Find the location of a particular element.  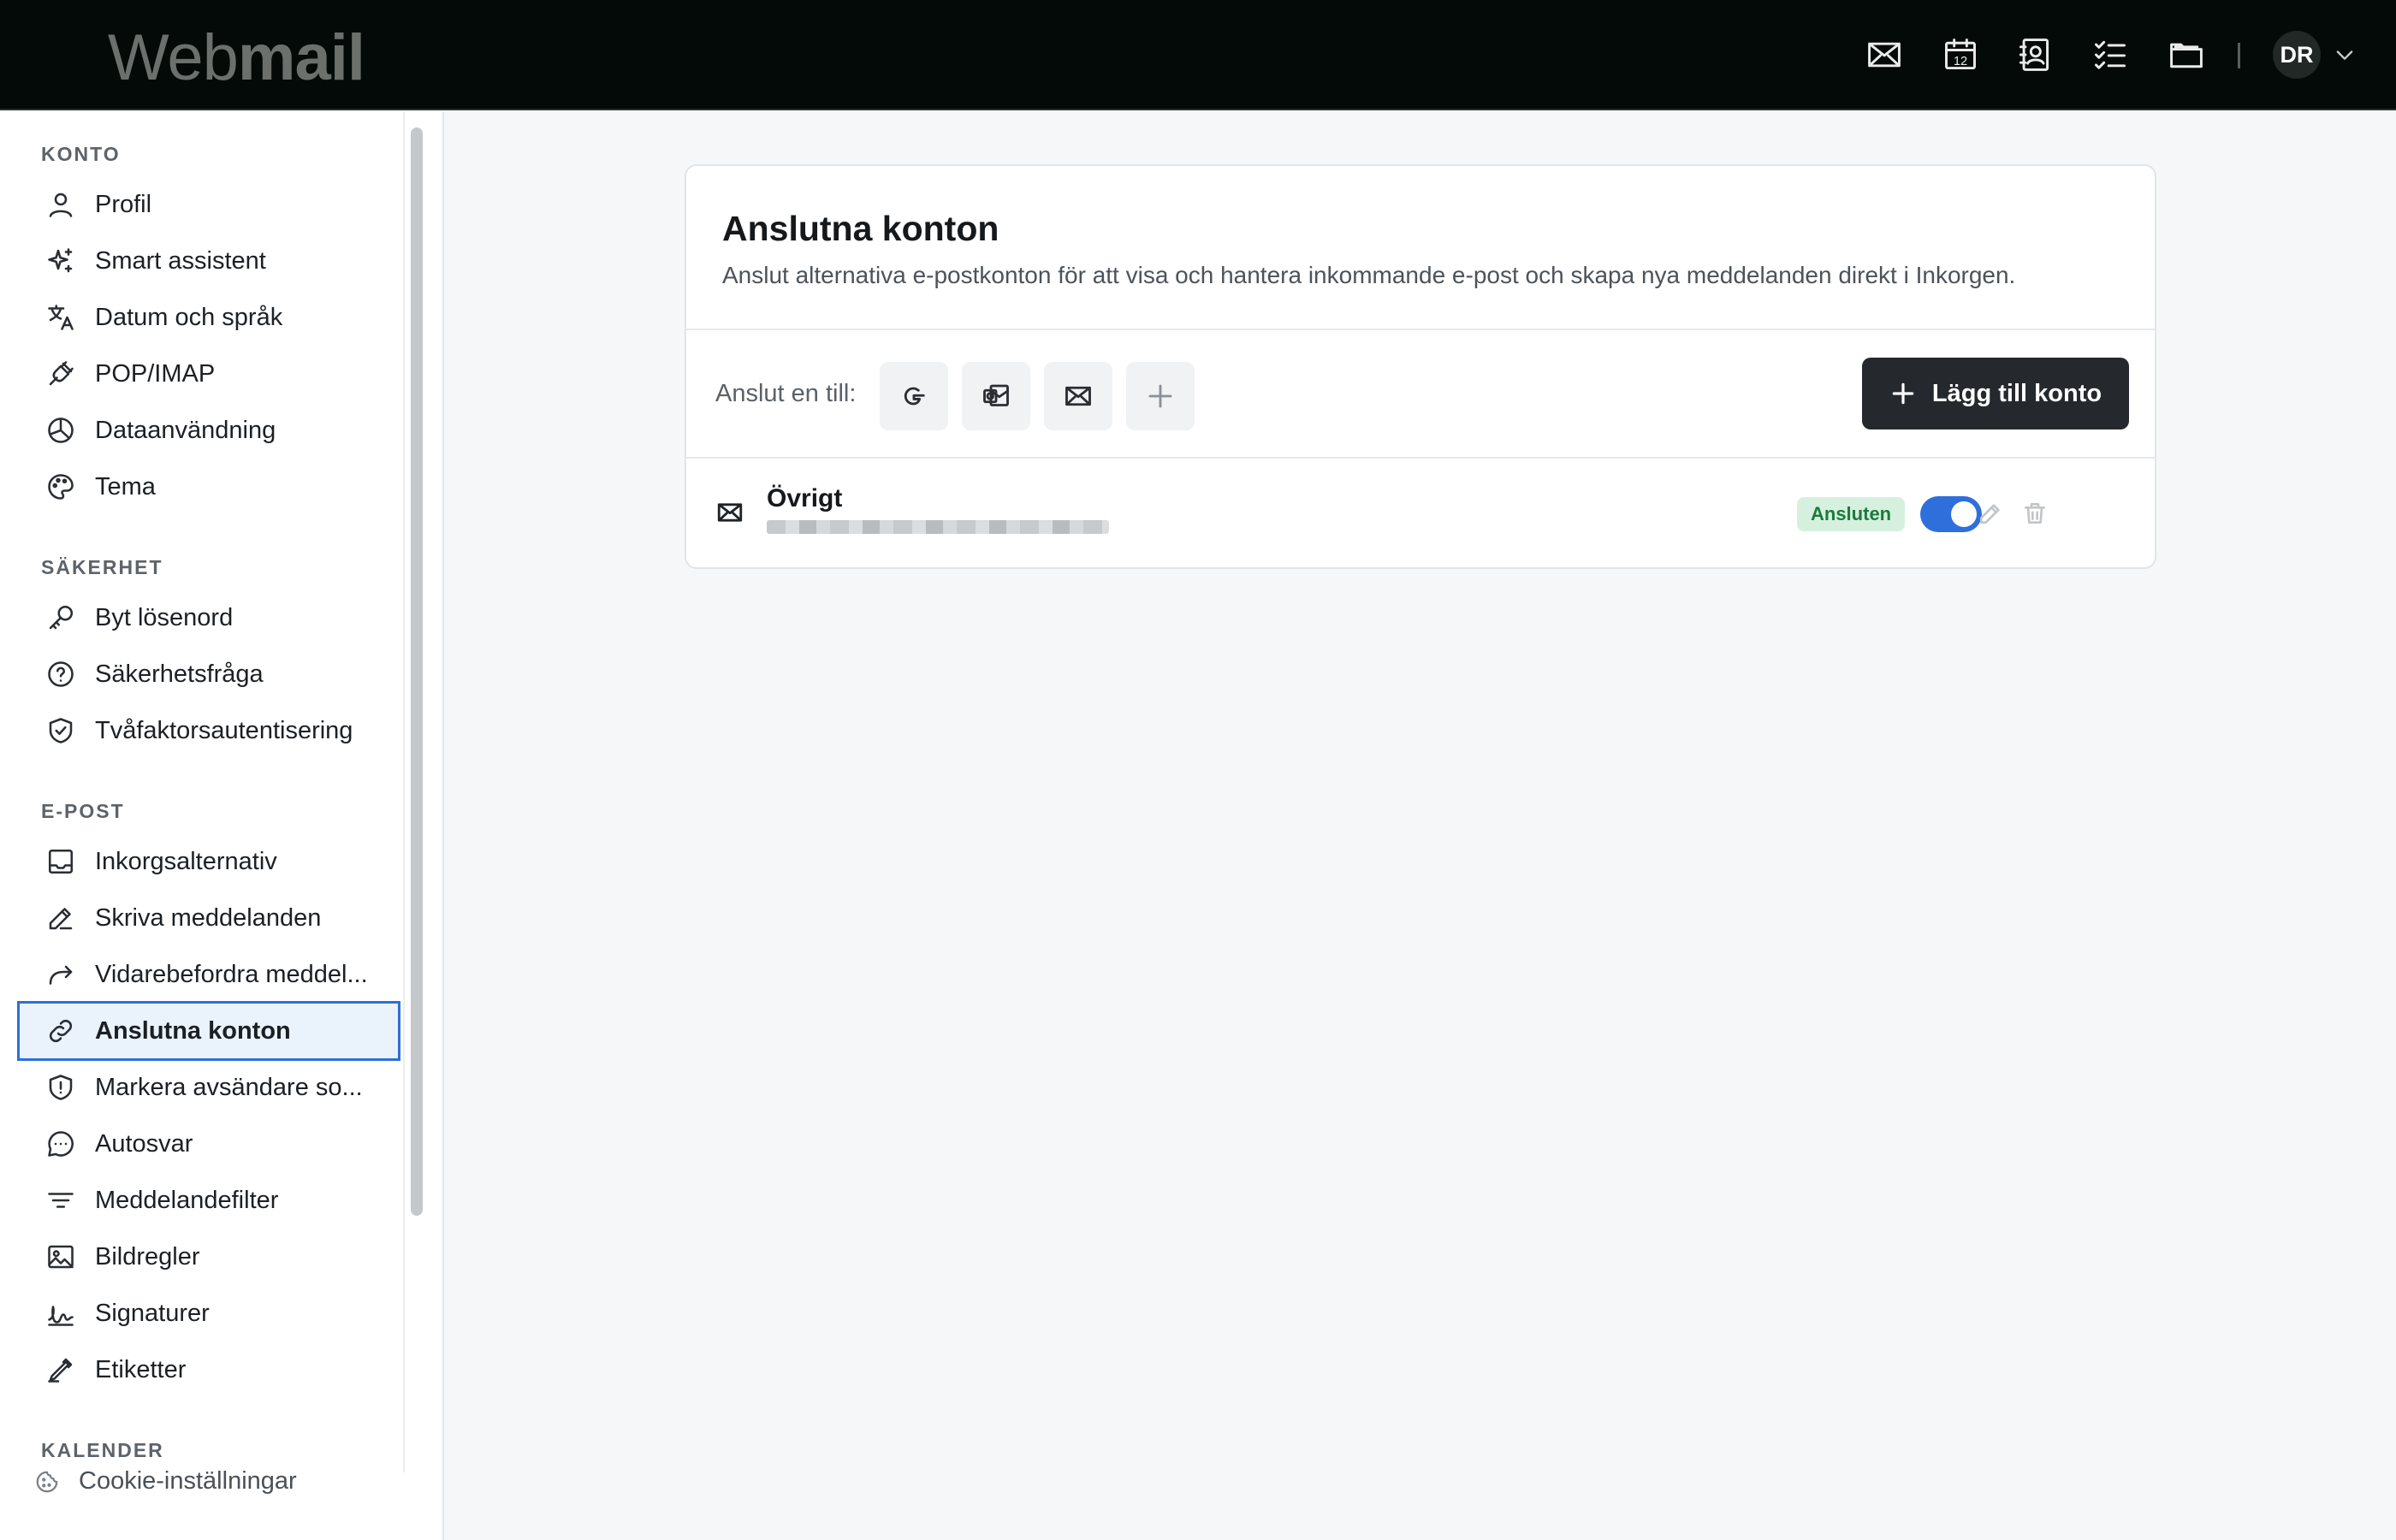

sidebar-item-anslutna-konton: Anslutna konton is located at coordinates (209, 1031).